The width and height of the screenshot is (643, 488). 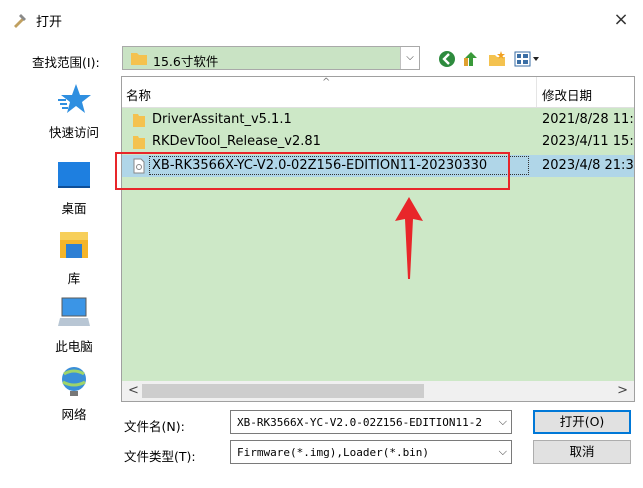 What do you see at coordinates (283, 391) in the screenshot?
I see `scroll-thumb` at bounding box center [283, 391].